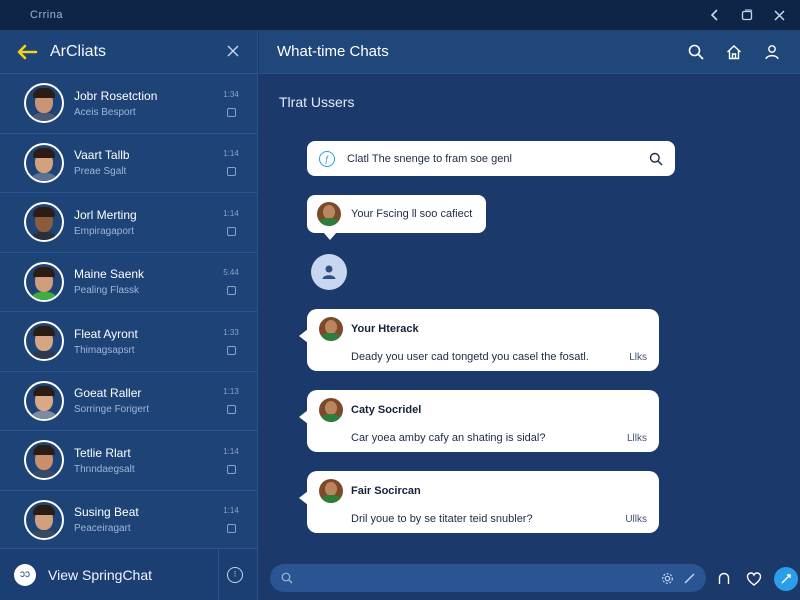  What do you see at coordinates (104, 350) in the screenshot?
I see `contact-status: Thimagsapsrt` at bounding box center [104, 350].